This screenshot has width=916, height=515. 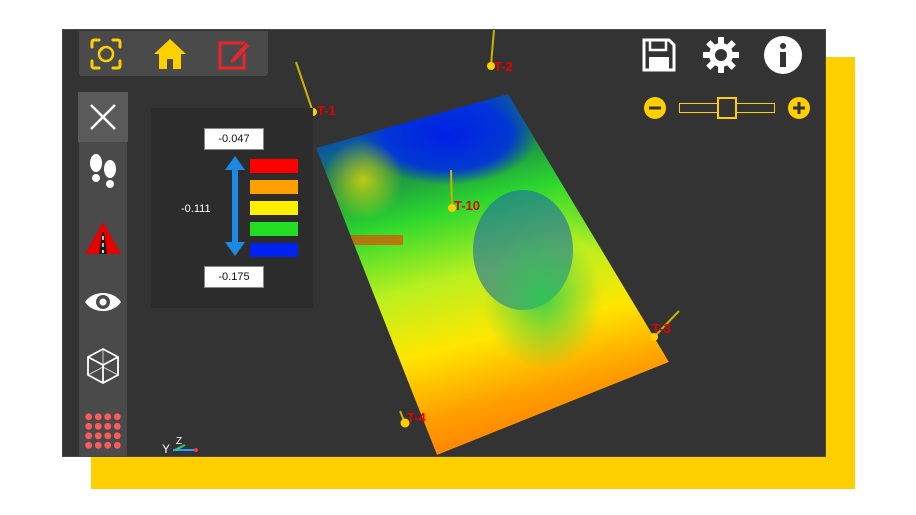 I want to click on home-icon, so click(x=170, y=54).